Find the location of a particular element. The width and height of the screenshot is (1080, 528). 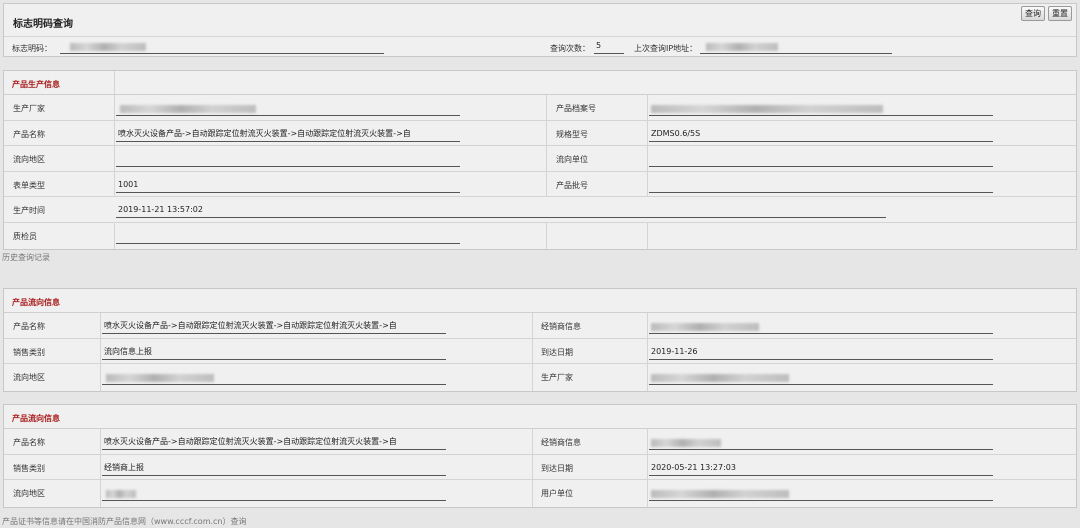

flow-section-title-2: 产品流向信息 is located at coordinates (36, 418).